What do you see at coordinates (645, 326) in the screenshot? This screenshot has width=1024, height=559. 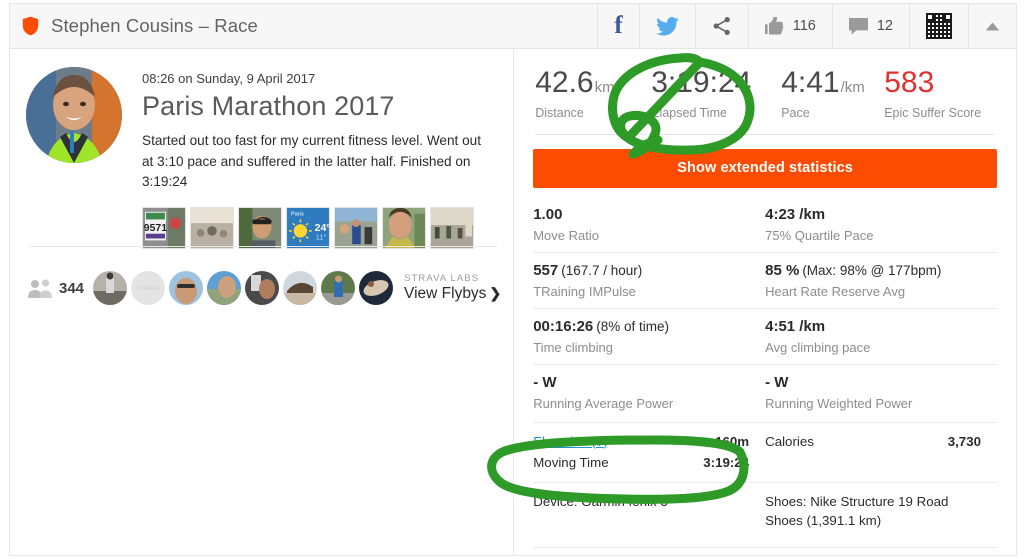 I see `stat-value-time-climbing: 00:16:26 (8% of time)` at bounding box center [645, 326].